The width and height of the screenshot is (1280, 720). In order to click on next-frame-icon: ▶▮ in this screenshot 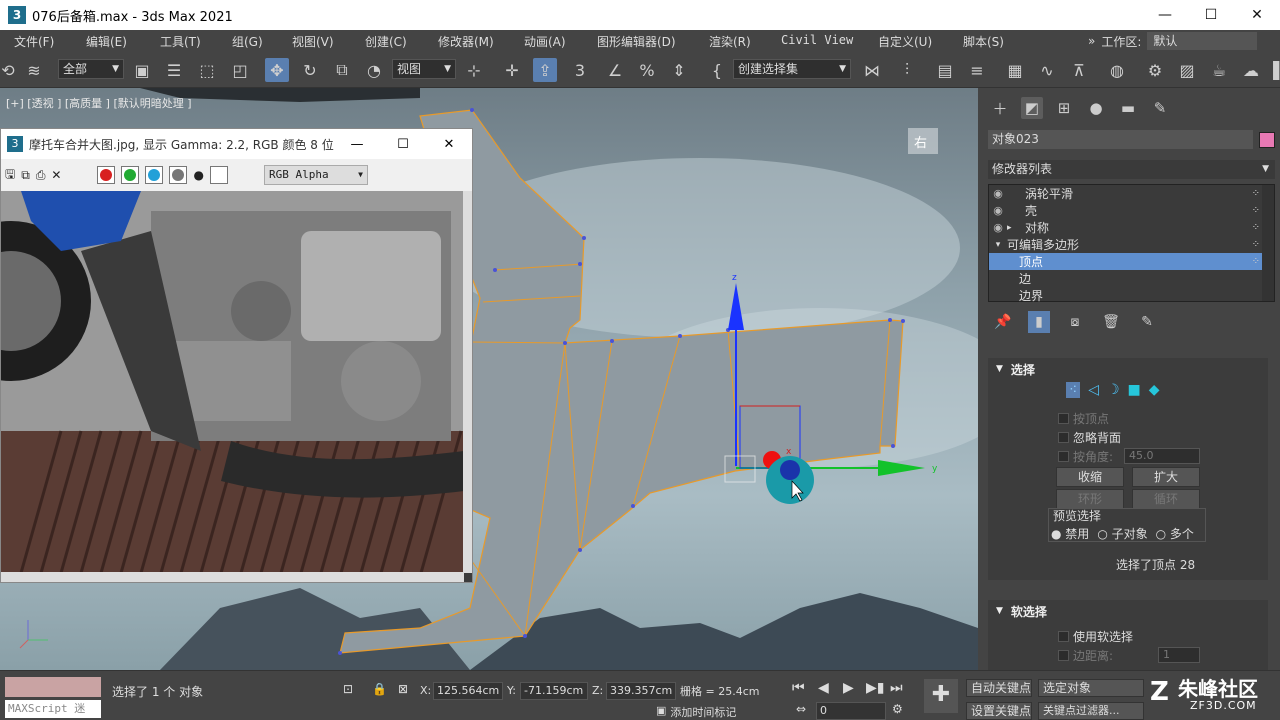, I will do `click(875, 688)`.